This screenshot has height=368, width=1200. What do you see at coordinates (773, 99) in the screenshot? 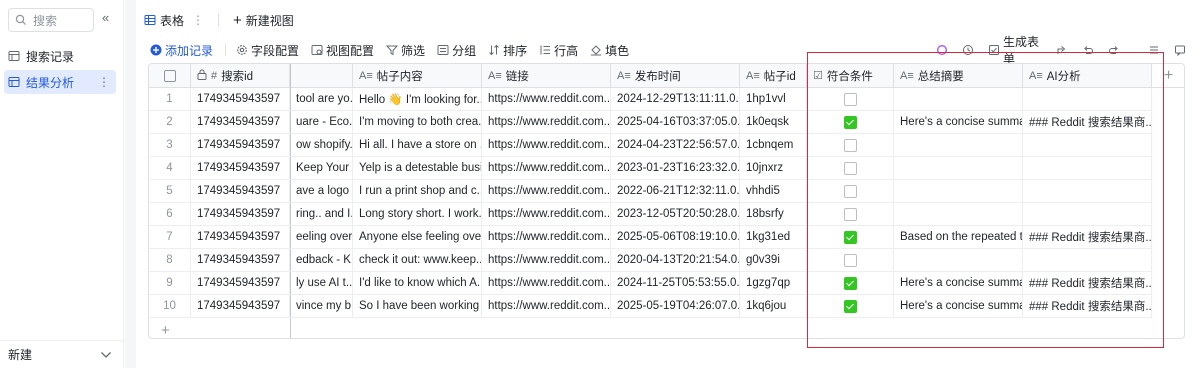
I see `cell-post-id: 1hp1vvl` at bounding box center [773, 99].